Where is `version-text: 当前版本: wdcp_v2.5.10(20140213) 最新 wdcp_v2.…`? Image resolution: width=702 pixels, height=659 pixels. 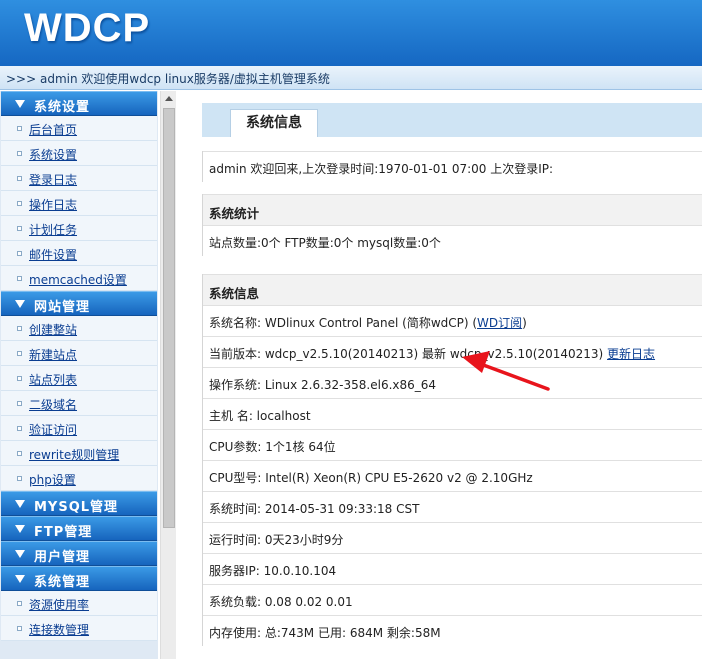
version-text: 当前版本: wdcp_v2.5.10(20140213) 最新 wdcp_v2.… is located at coordinates (432, 353).